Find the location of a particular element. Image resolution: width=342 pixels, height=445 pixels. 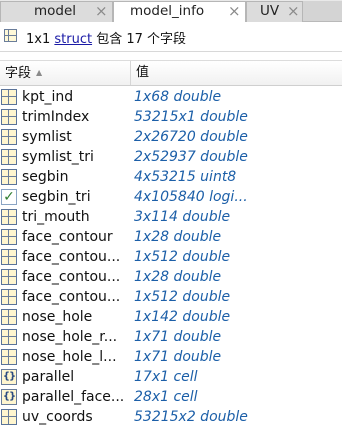

field-value: 1x68 double is located at coordinates (178, 97).